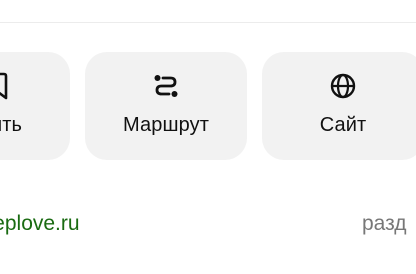 This screenshot has width=416, height=274. Describe the element at coordinates (343, 86) in the screenshot. I see `globe-icon` at that location.